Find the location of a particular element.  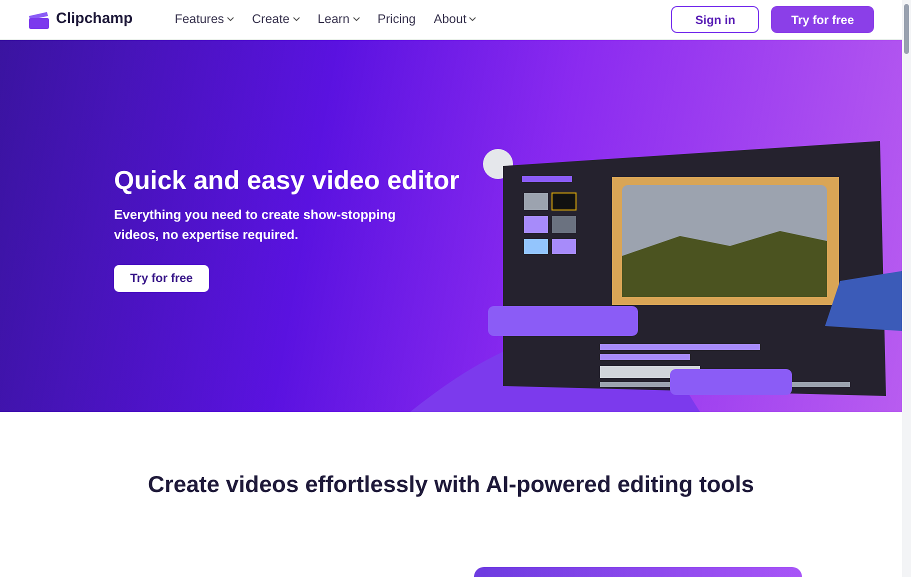

nav-link: About is located at coordinates (455, 19).